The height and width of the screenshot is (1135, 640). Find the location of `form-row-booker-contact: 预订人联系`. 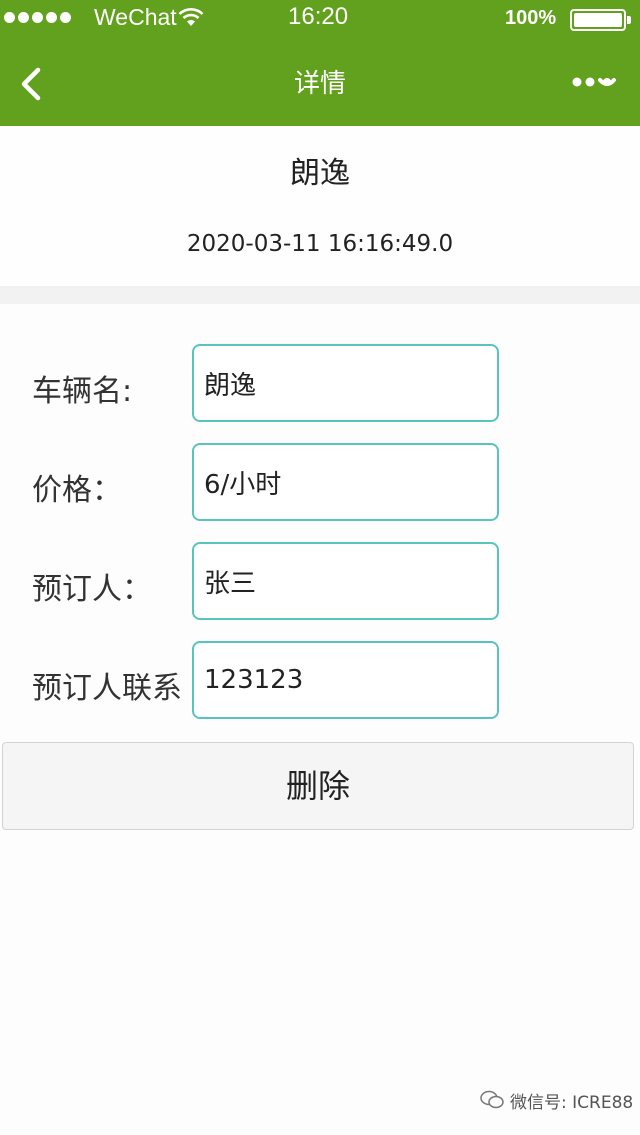

form-row-booker-contact: 预订人联系 is located at coordinates (320, 681).